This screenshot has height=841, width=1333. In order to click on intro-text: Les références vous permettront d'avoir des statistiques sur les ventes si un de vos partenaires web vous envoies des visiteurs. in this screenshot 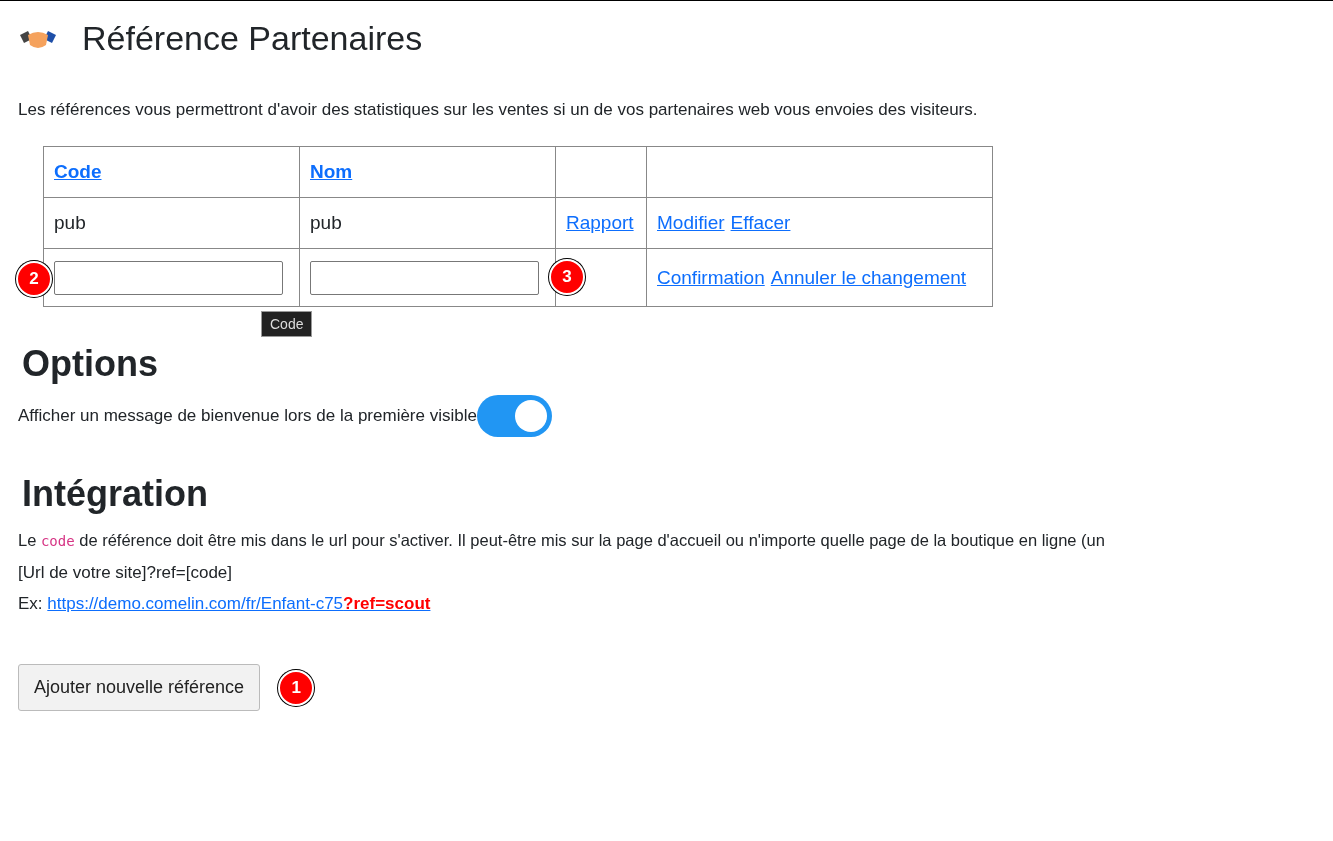, I will do `click(498, 110)`.